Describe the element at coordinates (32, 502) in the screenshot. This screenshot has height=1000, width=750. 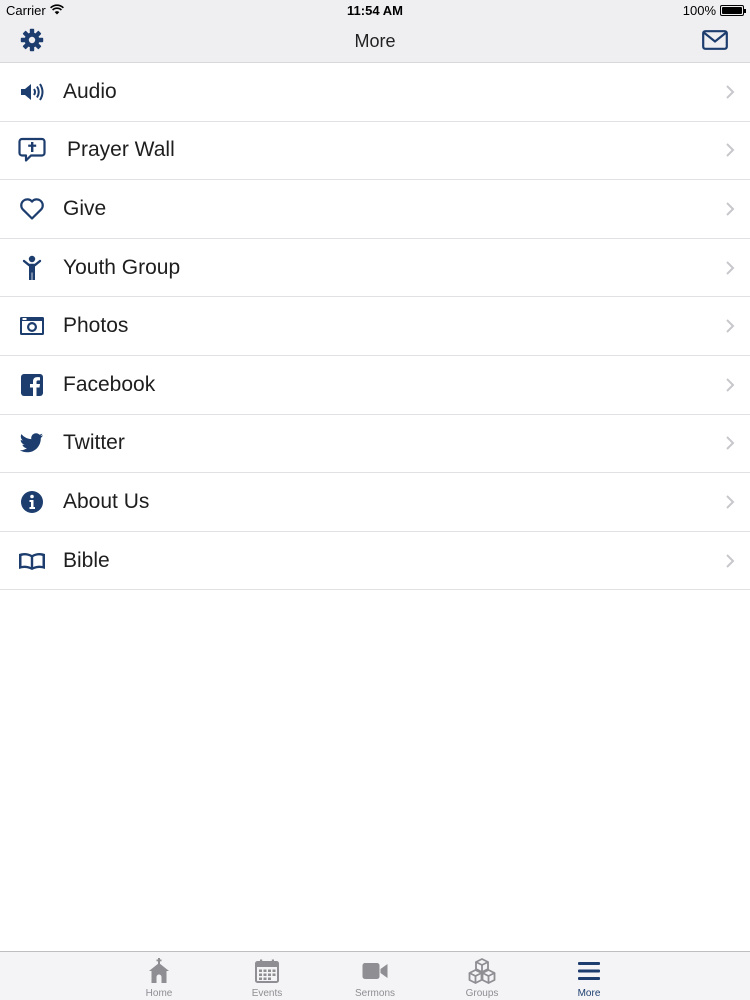
I see `info-icon` at that location.